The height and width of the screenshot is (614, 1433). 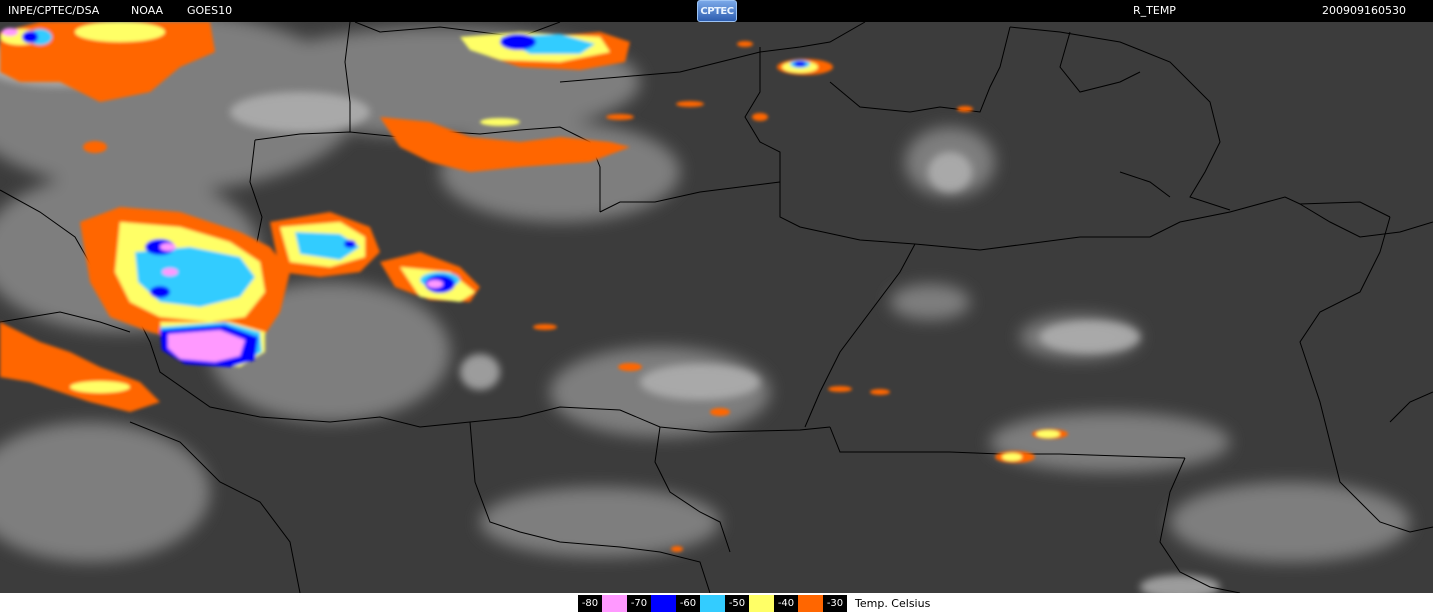 What do you see at coordinates (737, 603) in the screenshot?
I see `legend-value: -50` at bounding box center [737, 603].